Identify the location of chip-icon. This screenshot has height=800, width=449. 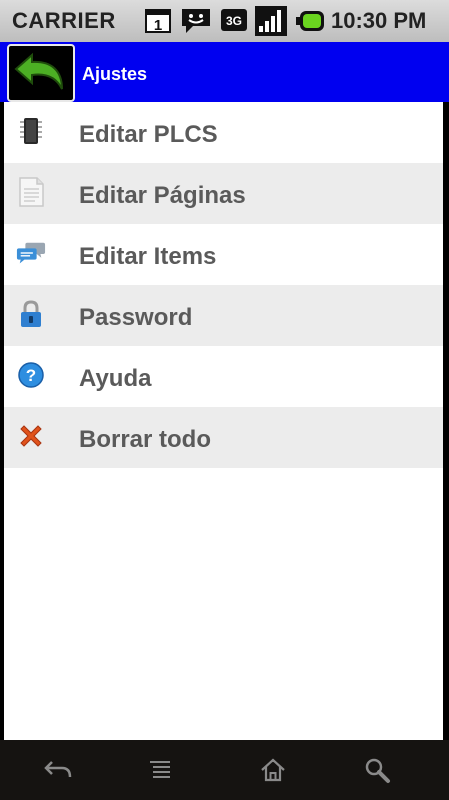
(31, 131).